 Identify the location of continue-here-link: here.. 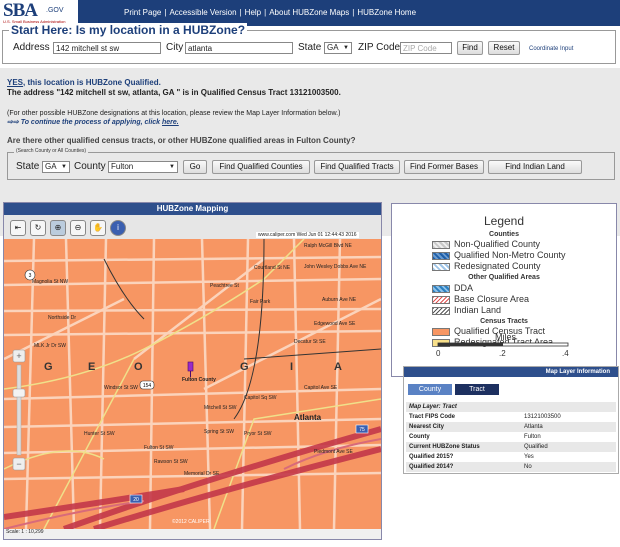
(170, 122).